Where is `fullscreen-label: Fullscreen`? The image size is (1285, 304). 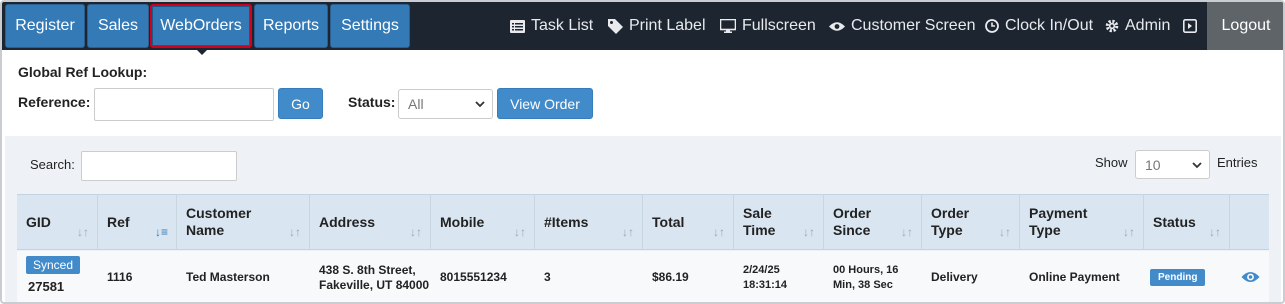
fullscreen-label: Fullscreen is located at coordinates (779, 25).